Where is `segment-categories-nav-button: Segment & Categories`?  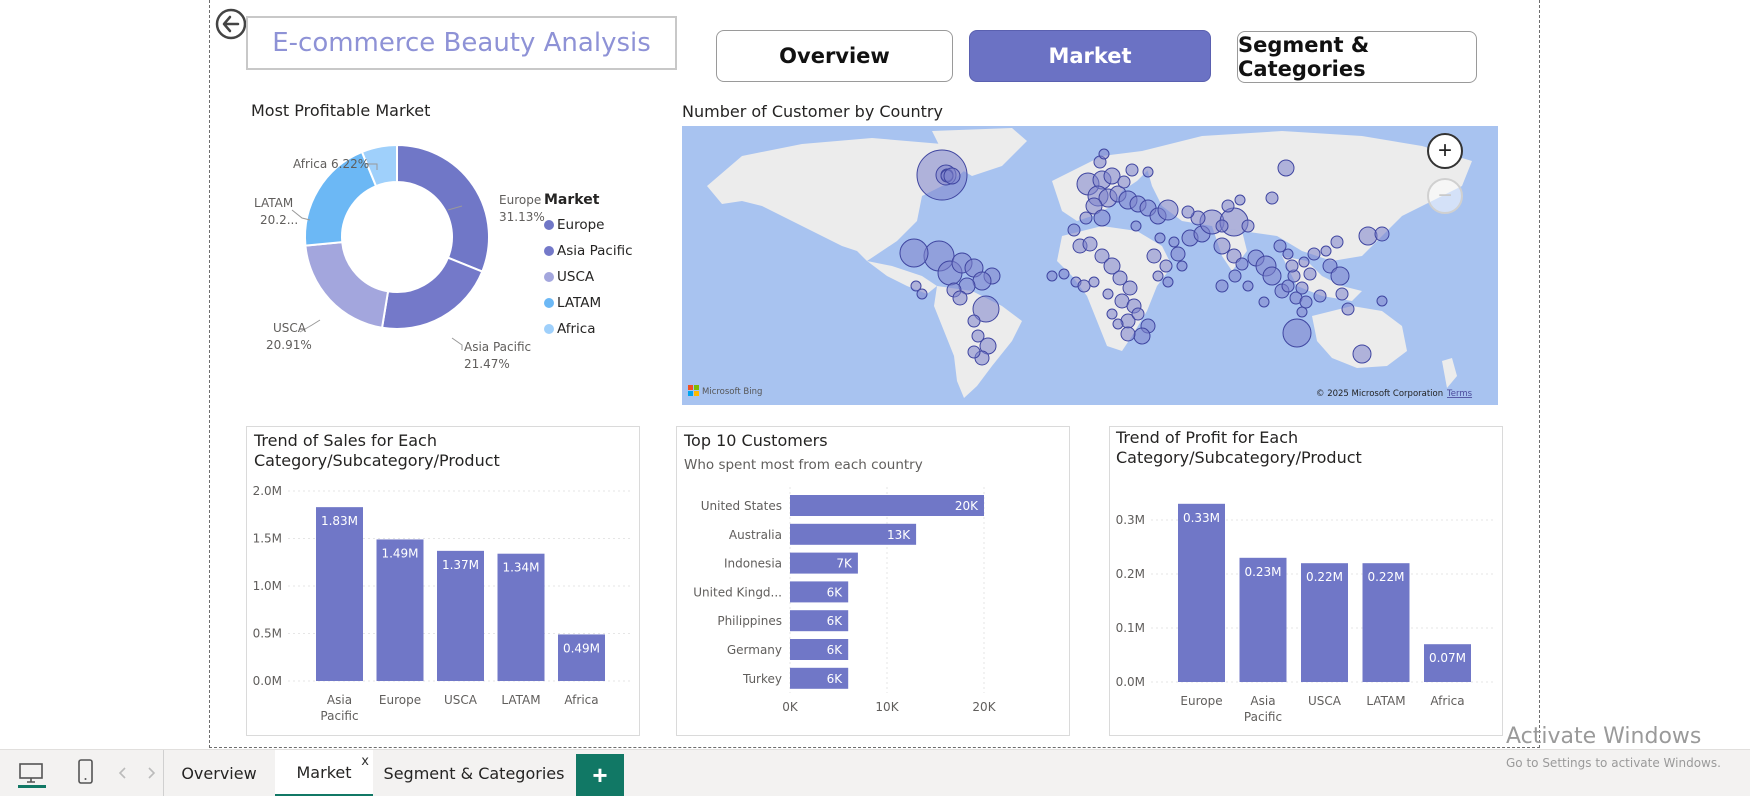 segment-categories-nav-button: Segment & Categories is located at coordinates (1357, 57).